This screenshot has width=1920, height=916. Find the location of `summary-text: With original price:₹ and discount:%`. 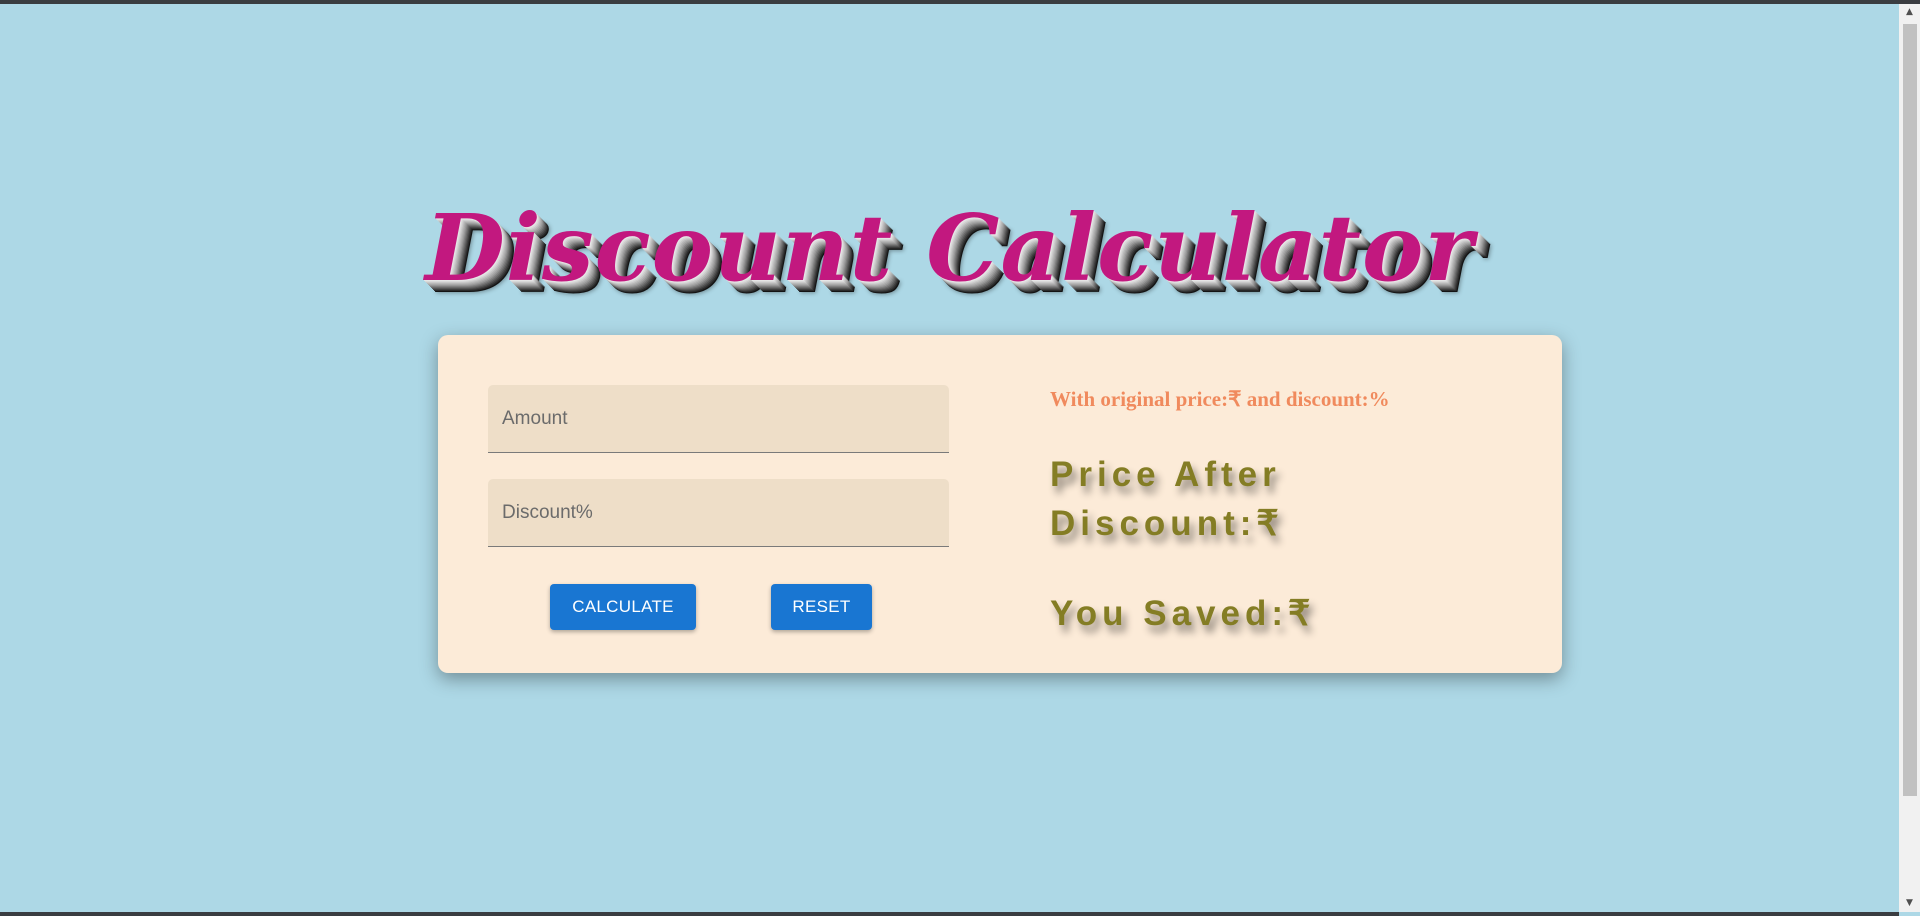

summary-text: With original price:₹ and discount:% is located at coordinates (1220, 399).